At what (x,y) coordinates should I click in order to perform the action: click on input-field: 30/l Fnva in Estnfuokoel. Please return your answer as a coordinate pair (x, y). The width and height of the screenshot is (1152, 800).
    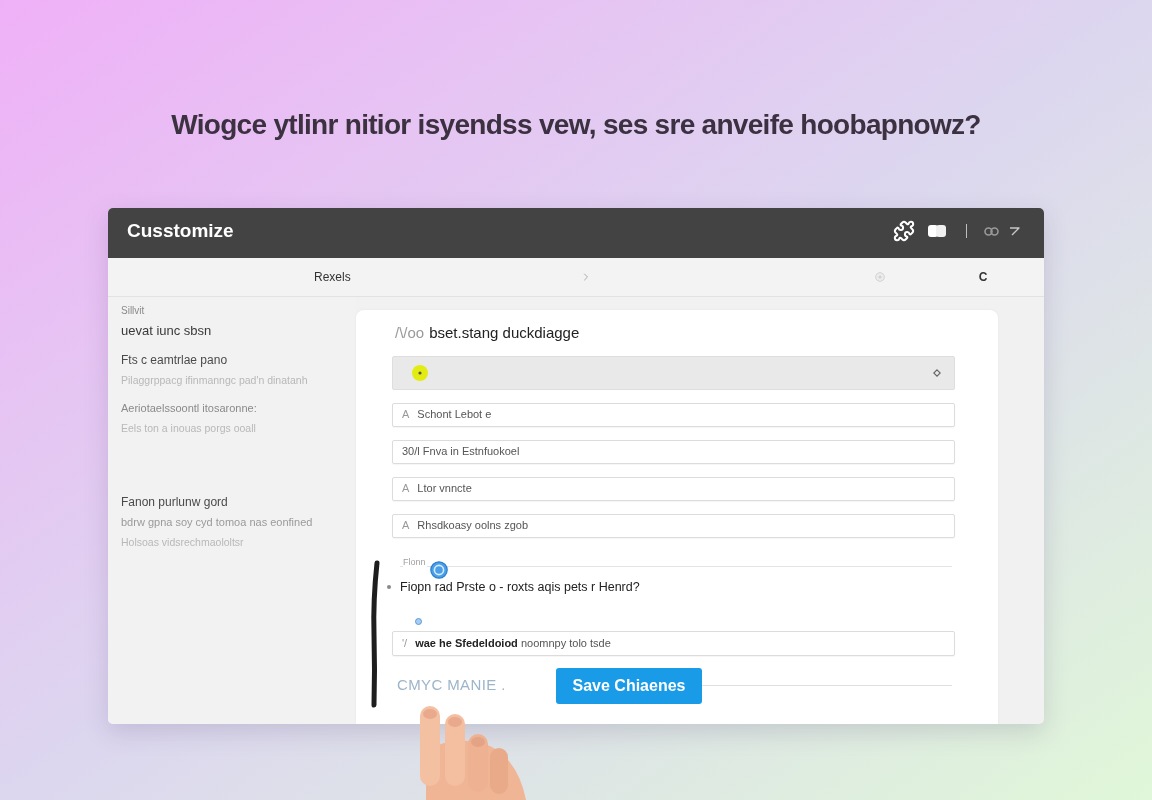
    Looking at the image, I should click on (673, 451).